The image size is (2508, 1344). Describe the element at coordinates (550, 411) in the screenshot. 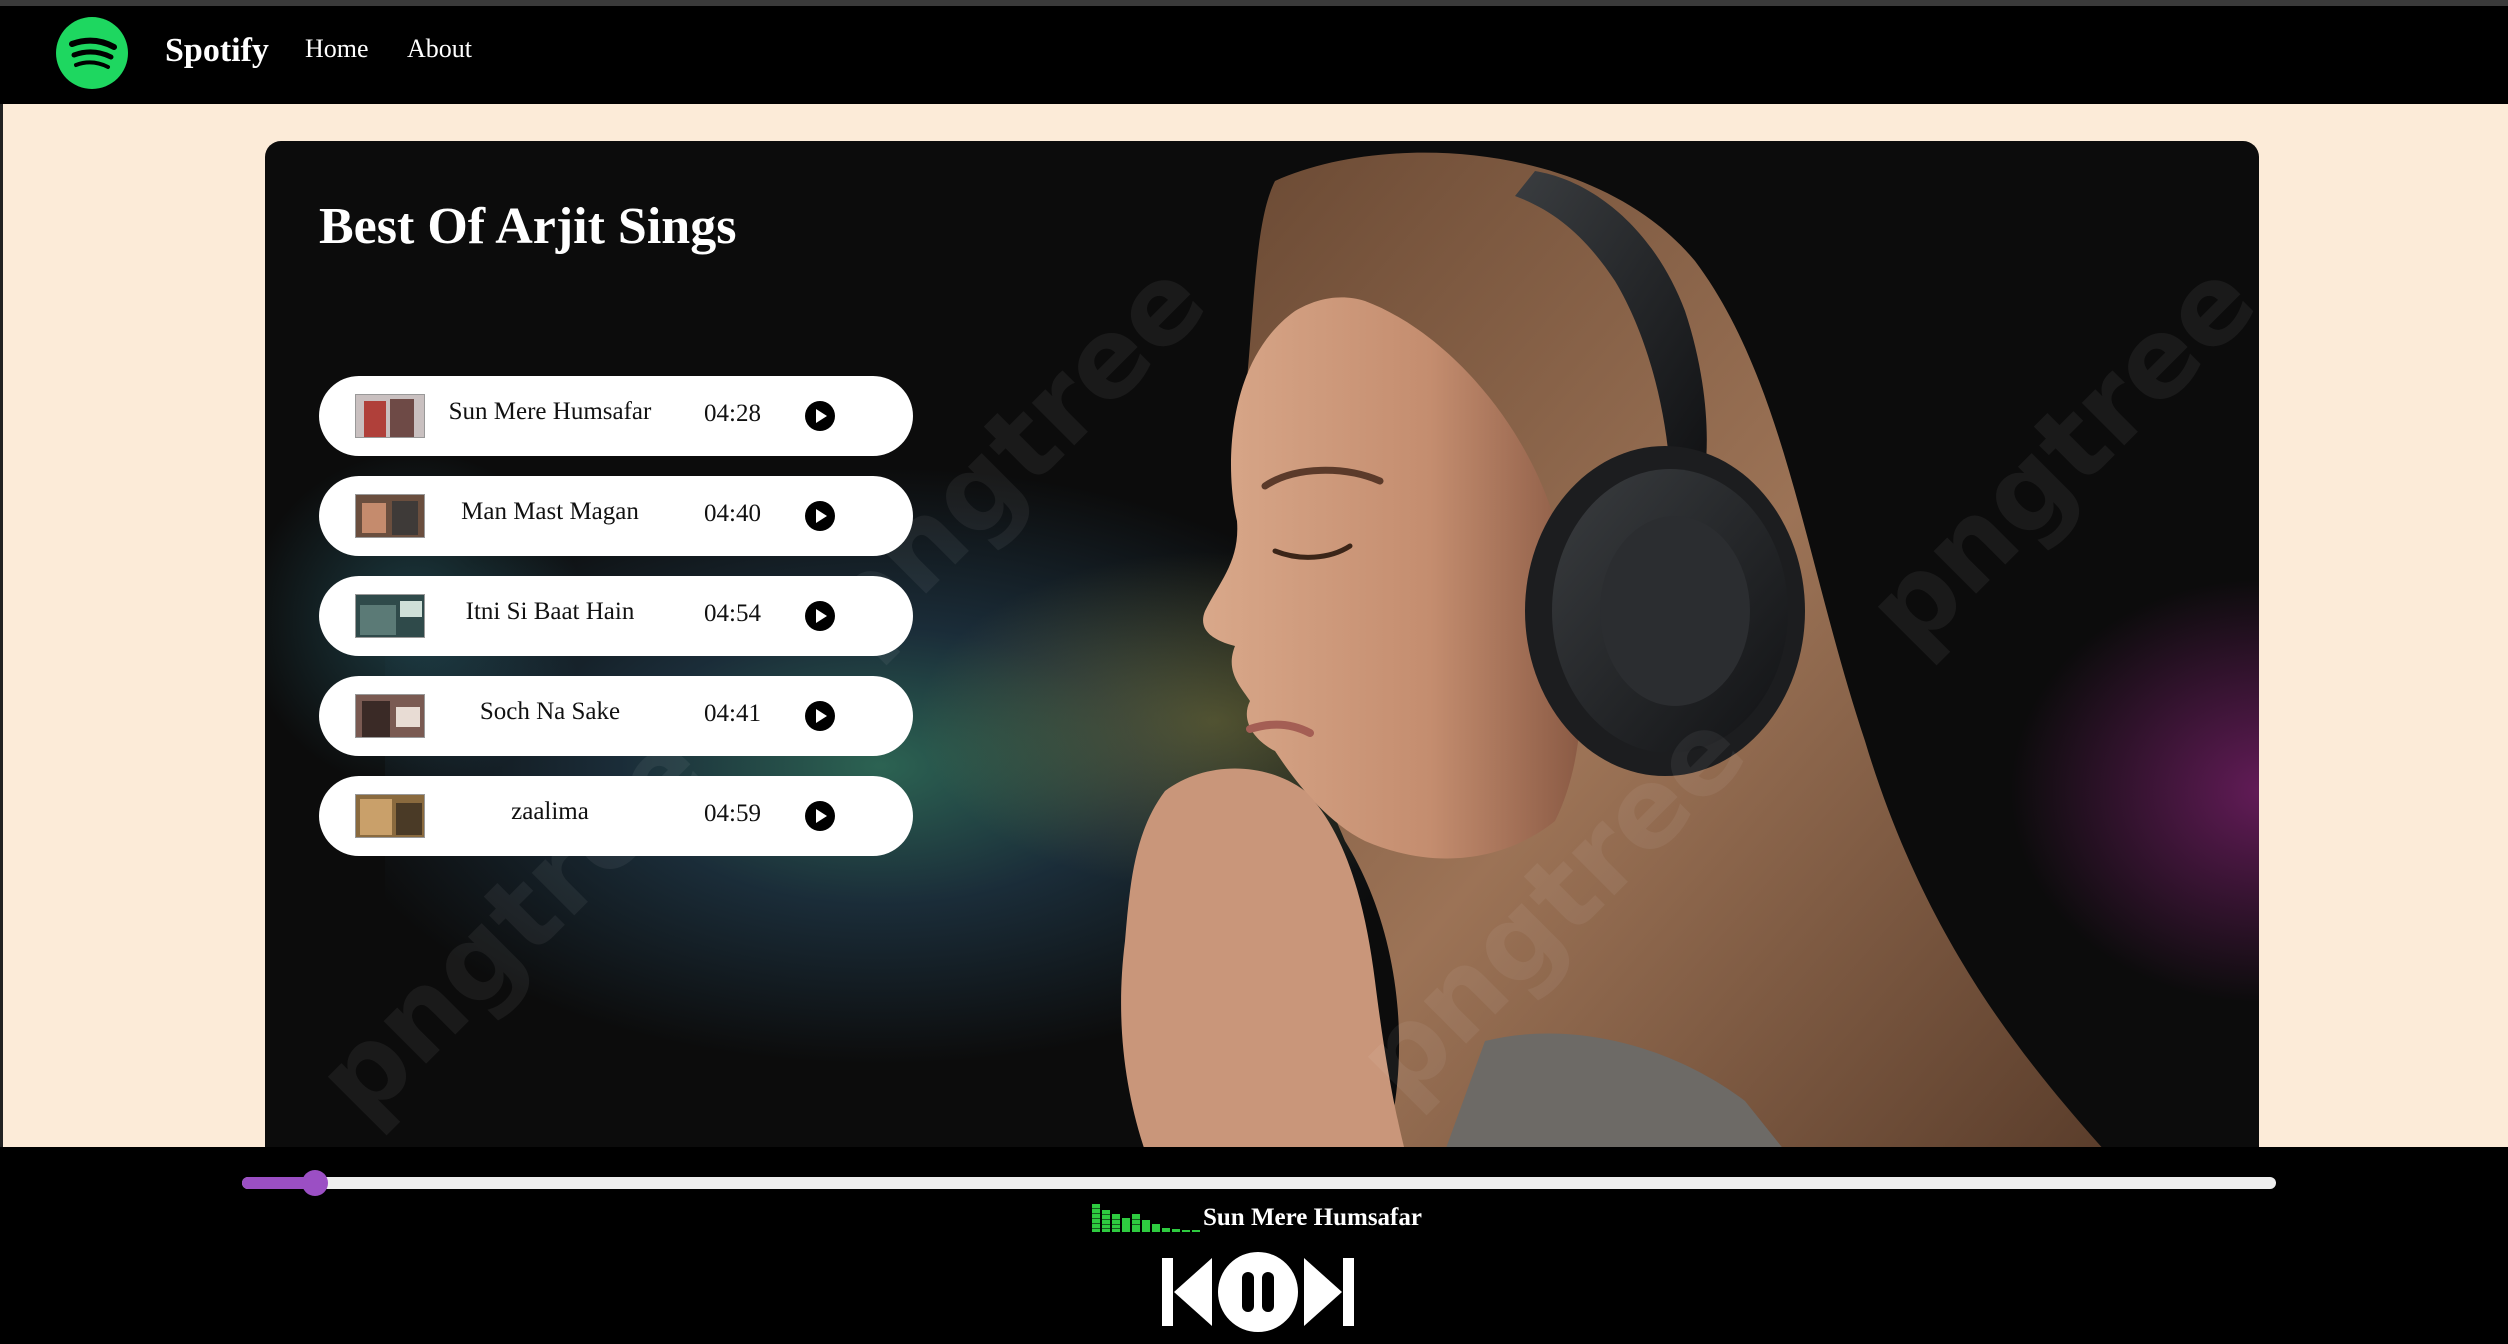

I see `song-title: Sun Mere Humsafar` at that location.